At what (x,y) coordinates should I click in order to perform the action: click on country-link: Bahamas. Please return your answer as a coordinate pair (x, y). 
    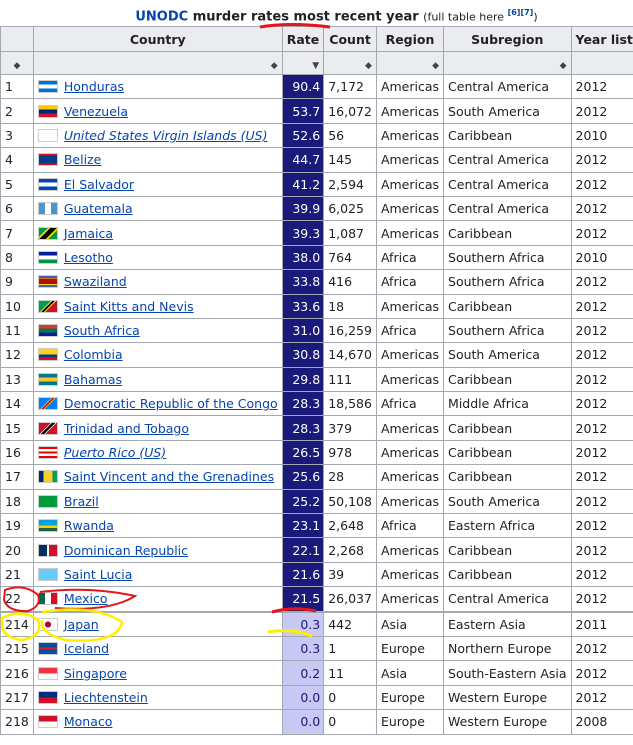
    Looking at the image, I should click on (93, 379).